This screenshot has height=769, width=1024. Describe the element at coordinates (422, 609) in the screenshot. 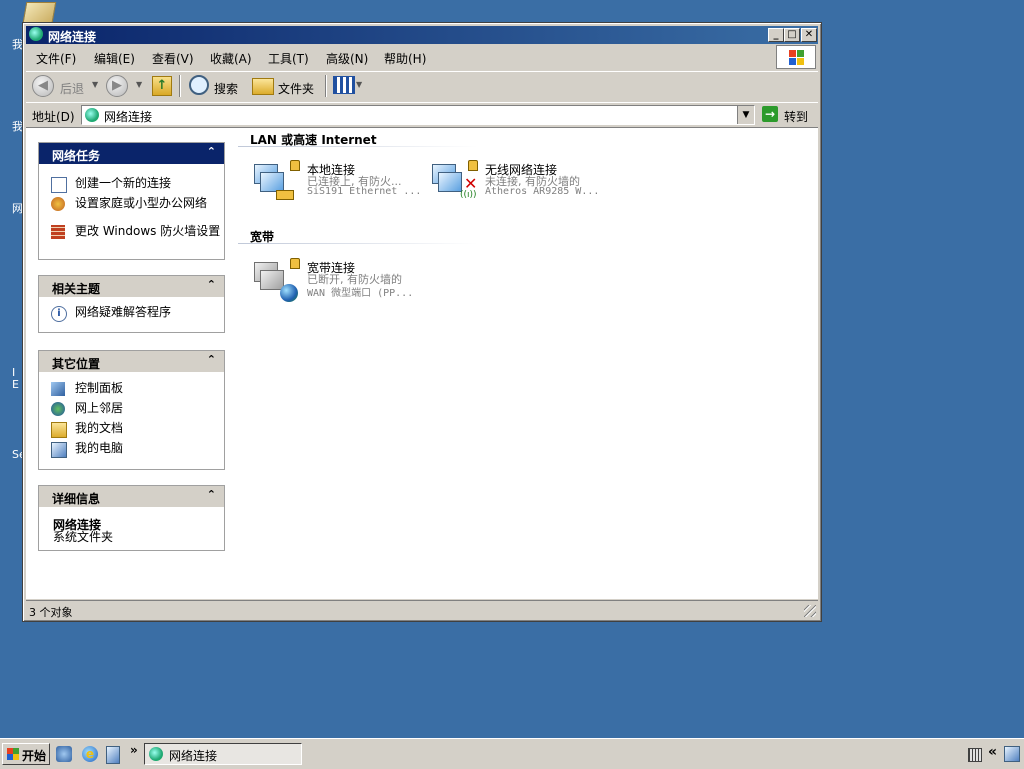

I see `status-bar: 3 个对象` at that location.